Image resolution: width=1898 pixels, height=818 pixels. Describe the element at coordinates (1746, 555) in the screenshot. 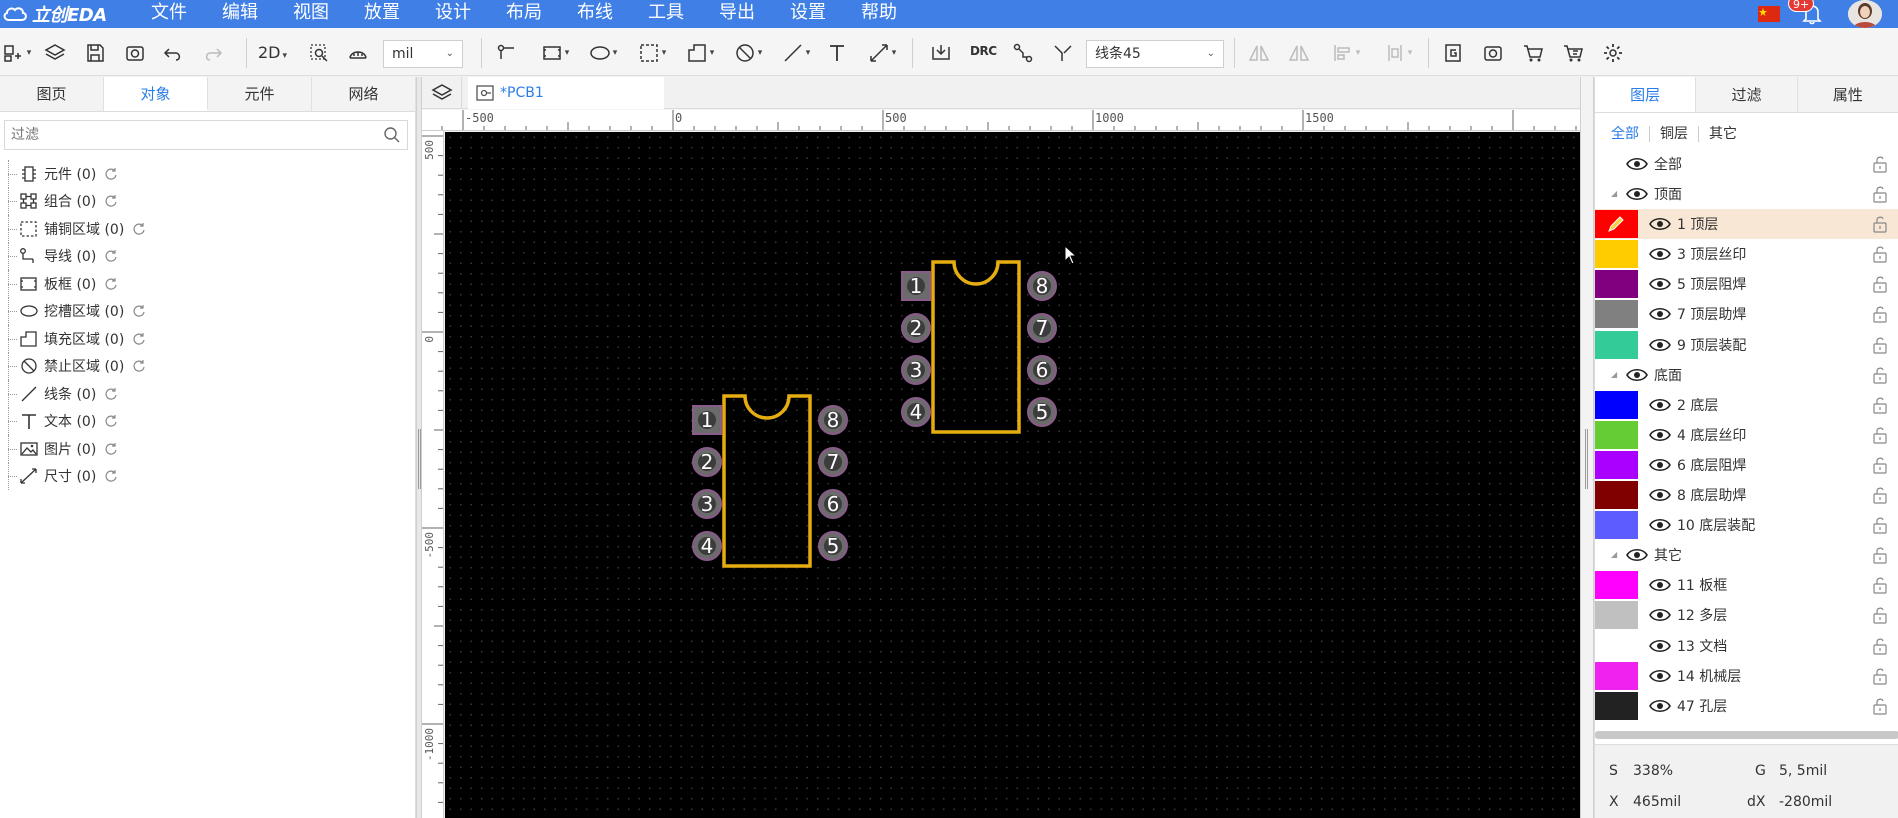

I see `layer-group-14: ◢ 其它` at that location.